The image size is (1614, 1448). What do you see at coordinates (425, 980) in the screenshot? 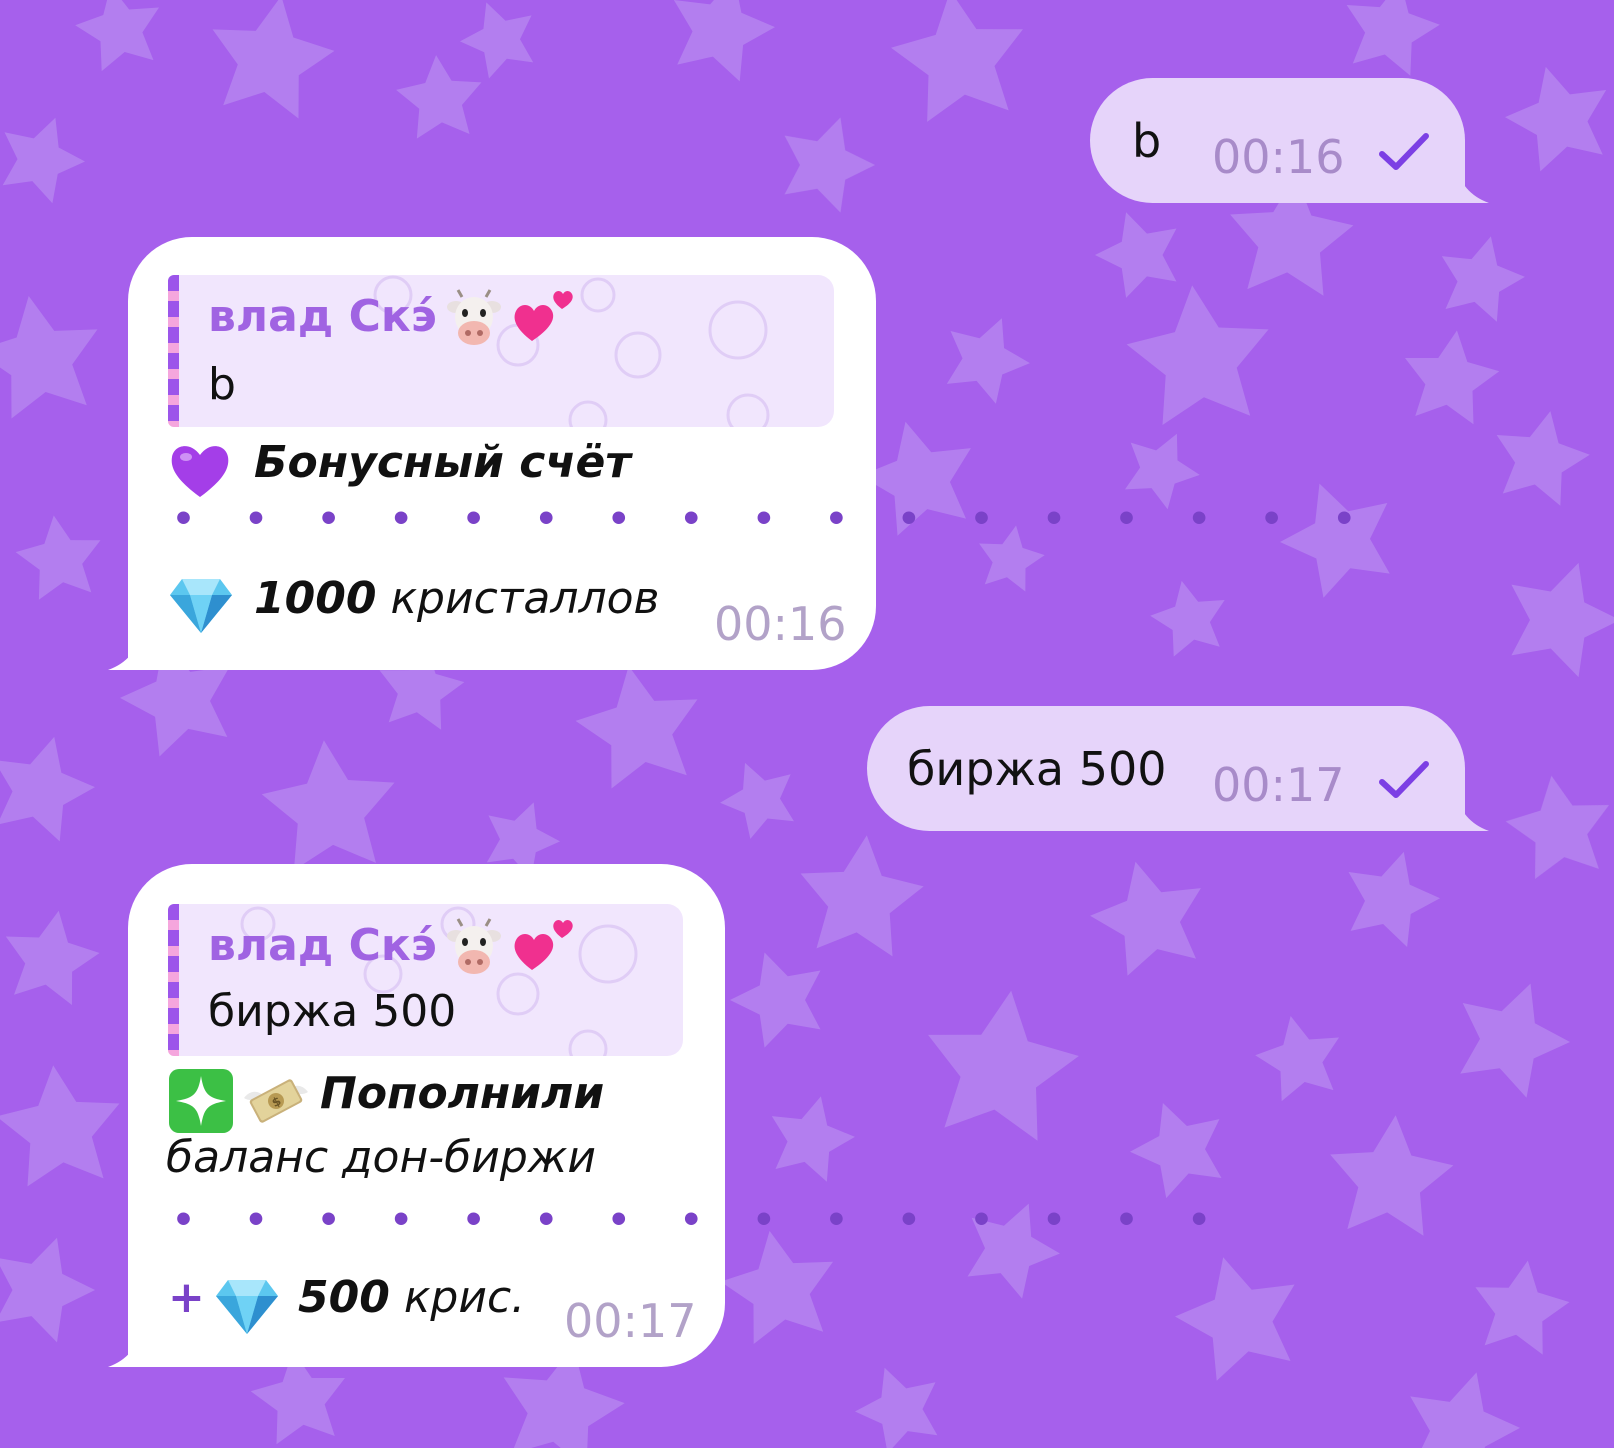
I see `reply-quote: влад Скэ́ биржа 500` at bounding box center [425, 980].